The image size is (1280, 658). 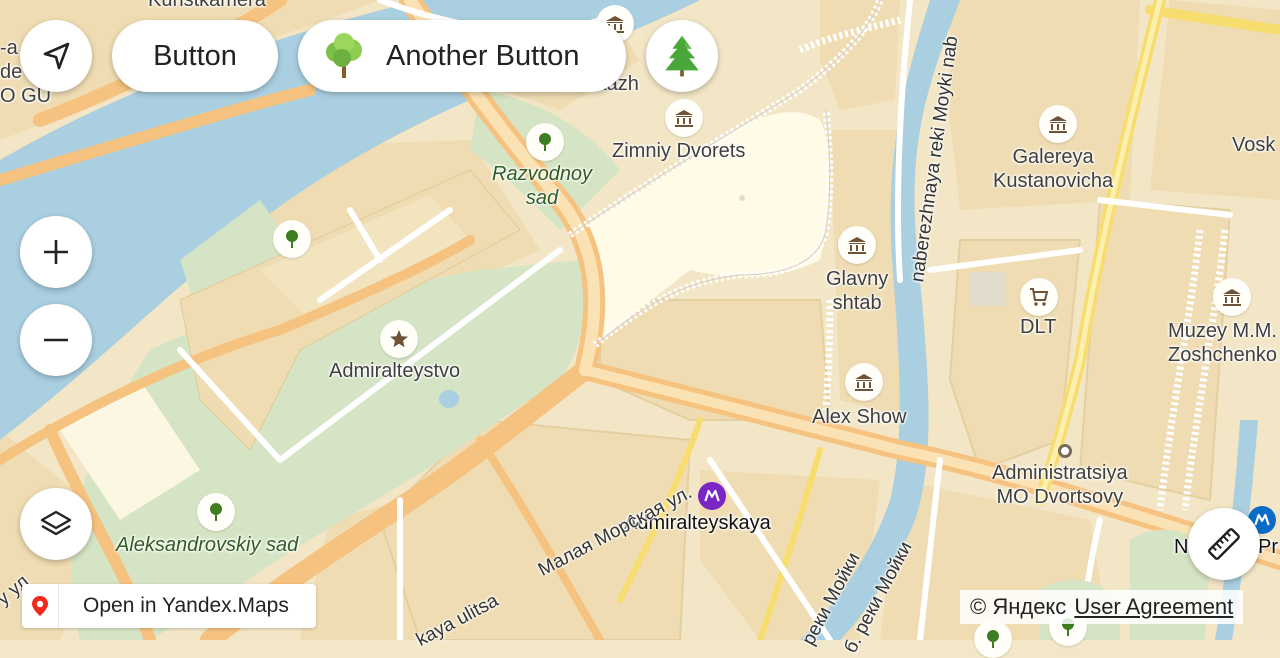 I want to click on fir-tree-icon, so click(x=682, y=56).